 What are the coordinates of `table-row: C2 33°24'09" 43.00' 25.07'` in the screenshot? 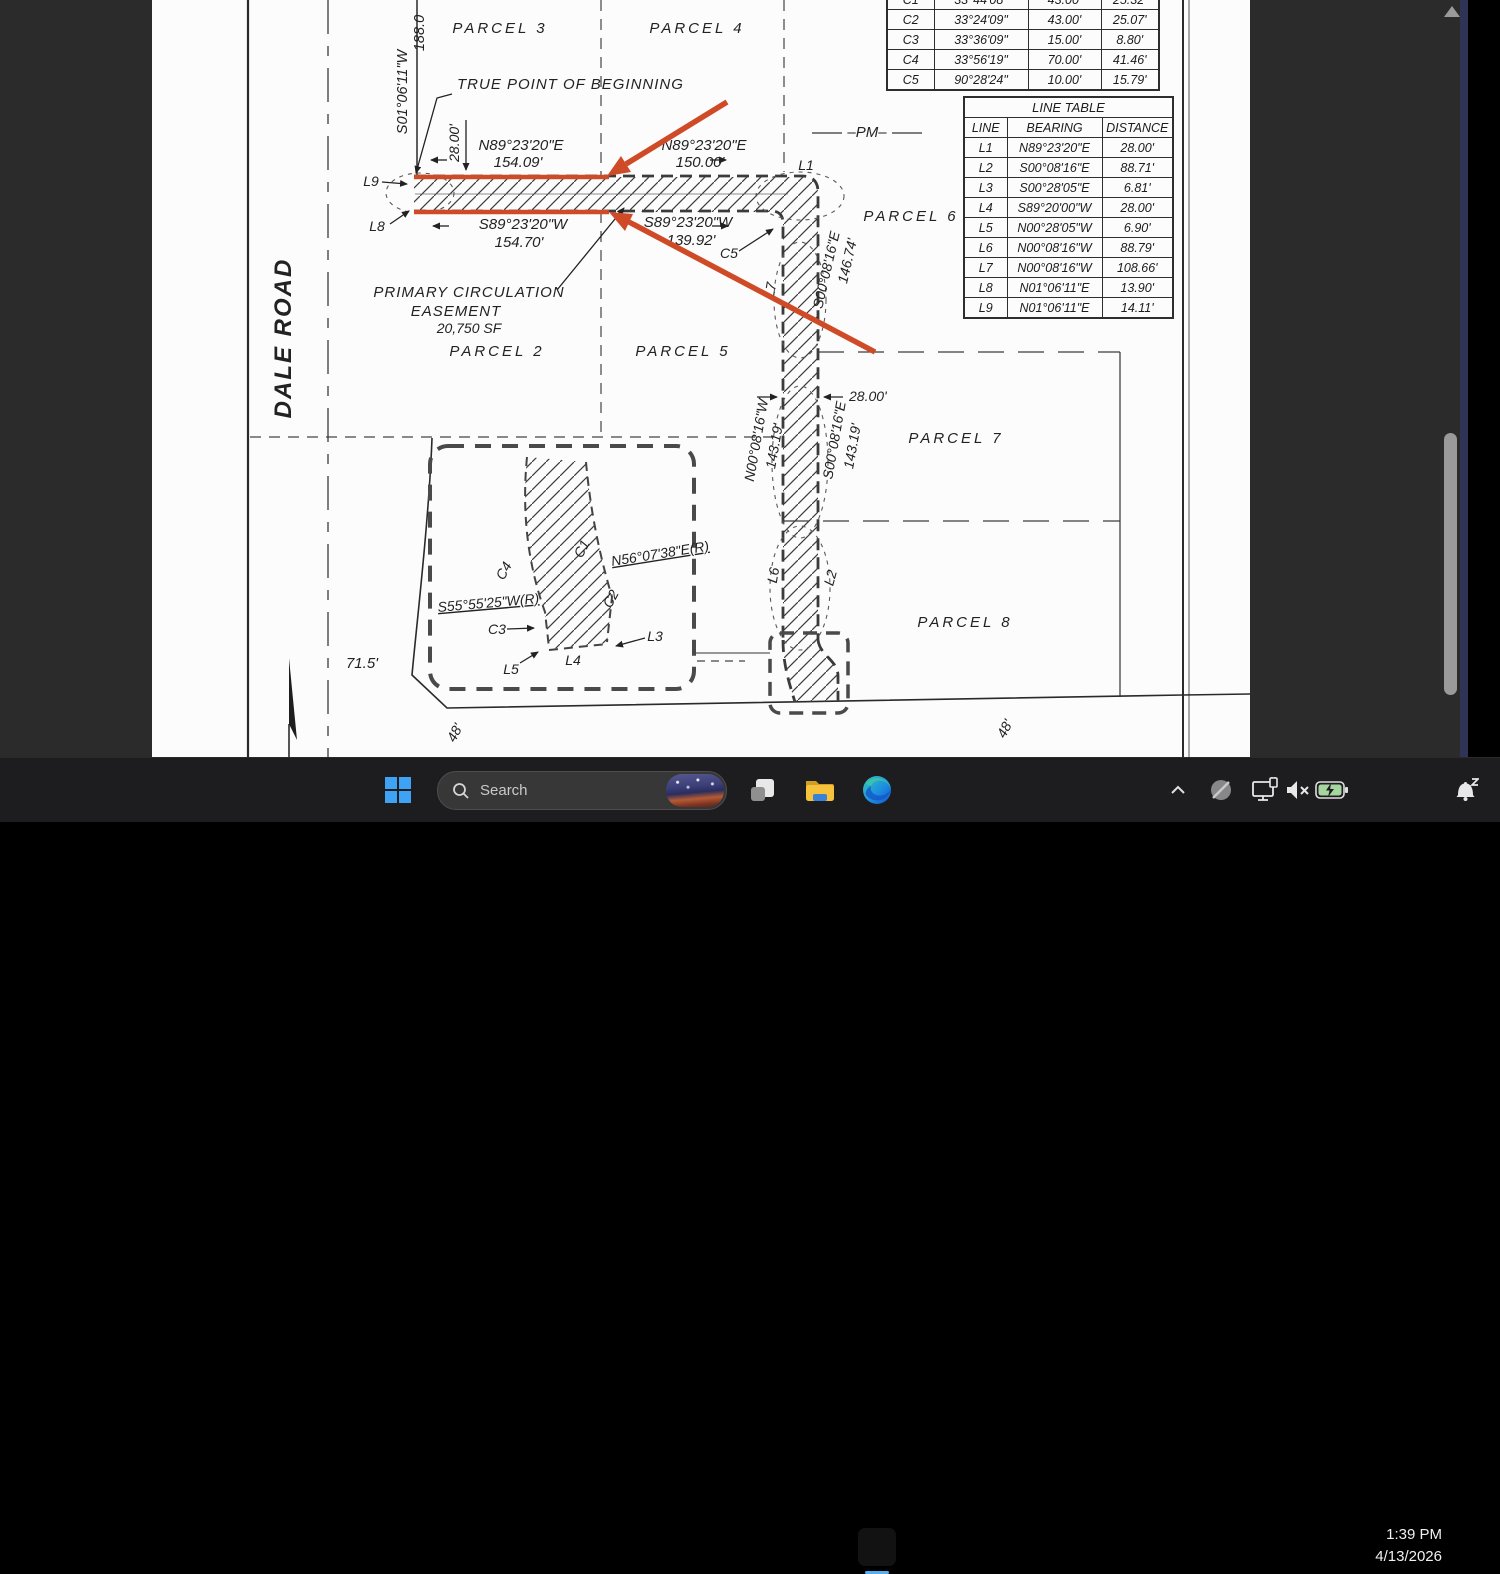 It's located at (1023, 19).